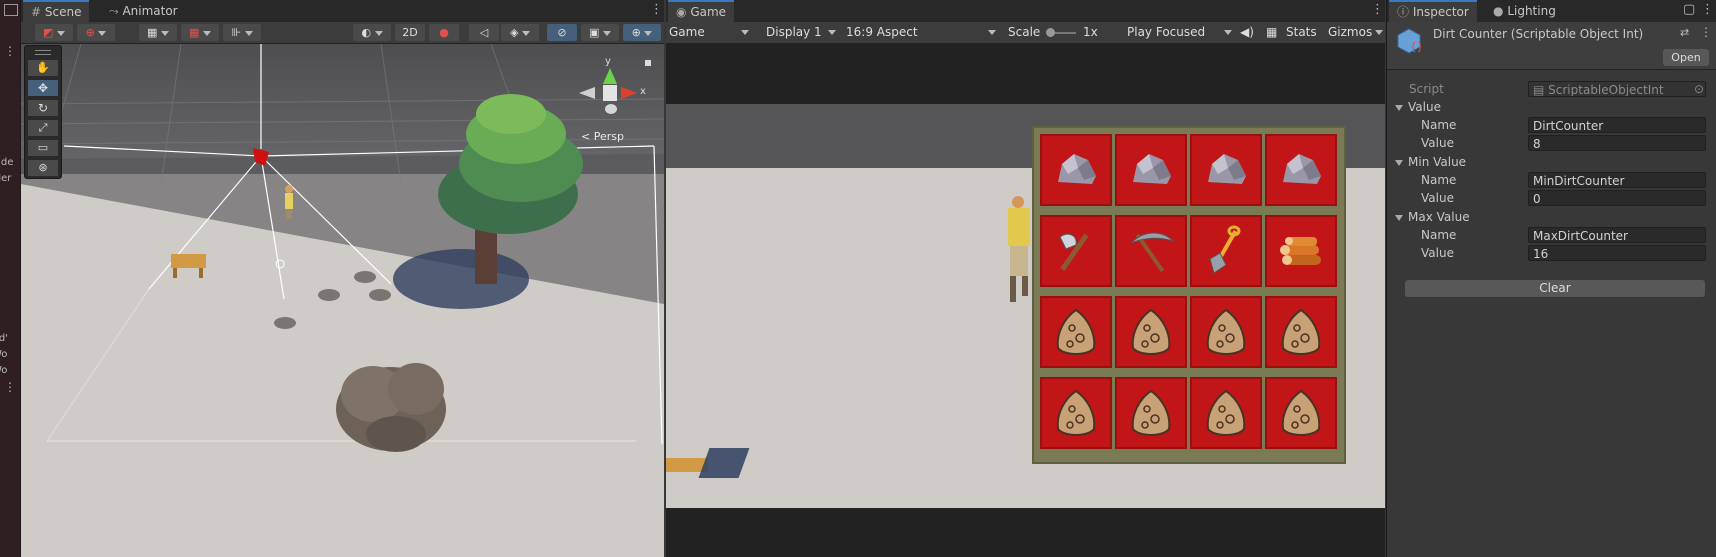  I want to click on gizmo-neg-y-axis, so click(611, 109).